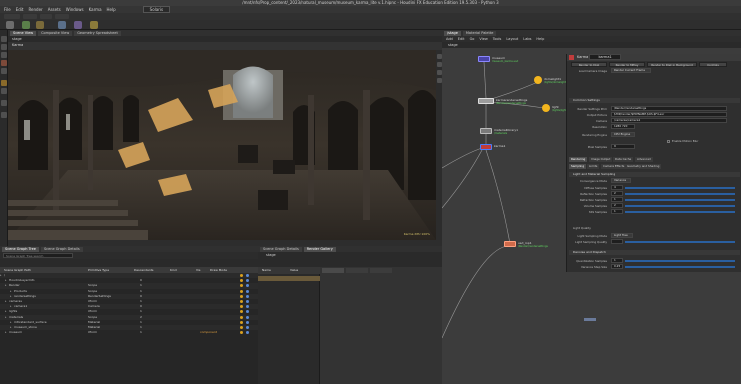  I want to click on col-type: Primitive Type, so click(98, 270).